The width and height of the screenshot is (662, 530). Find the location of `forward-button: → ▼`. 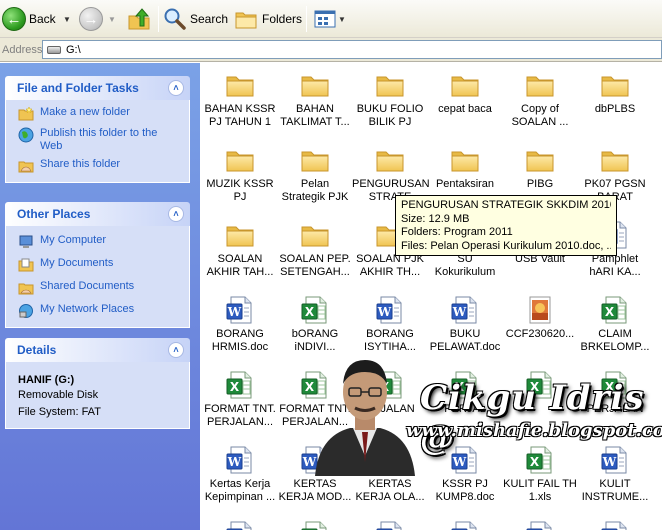

forward-button: → ▼ is located at coordinates (97, 19).